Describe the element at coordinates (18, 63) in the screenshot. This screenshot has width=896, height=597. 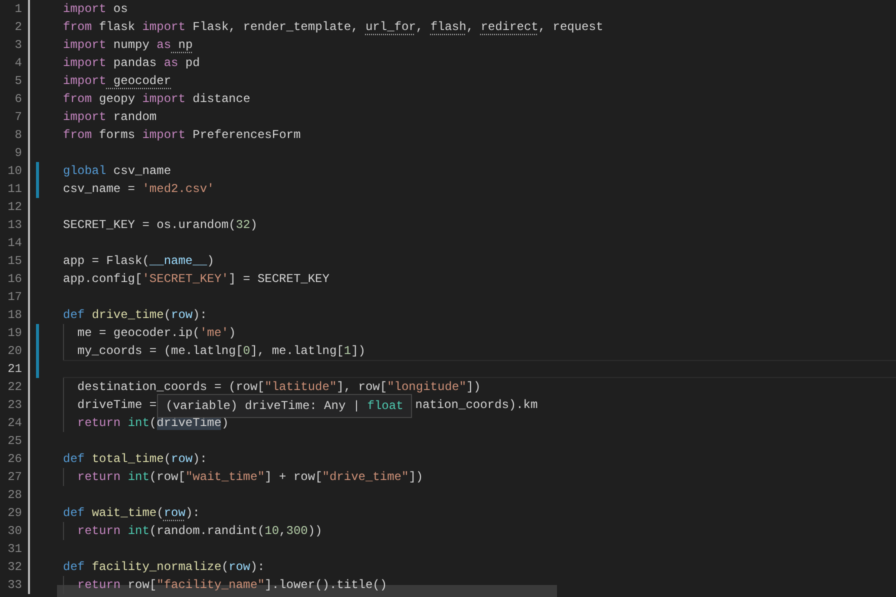
I see `line-number: 4` at that location.